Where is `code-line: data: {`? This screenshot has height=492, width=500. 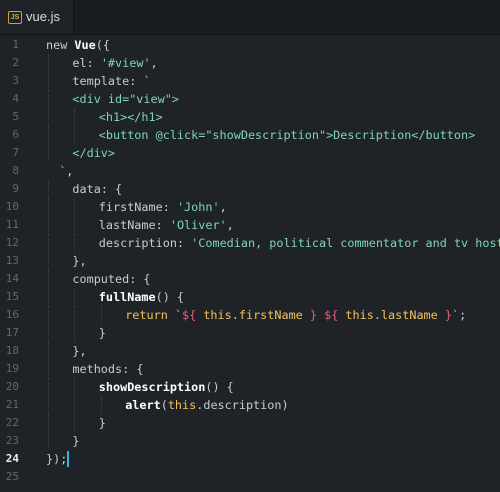 code-line: data: { is located at coordinates (97, 189).